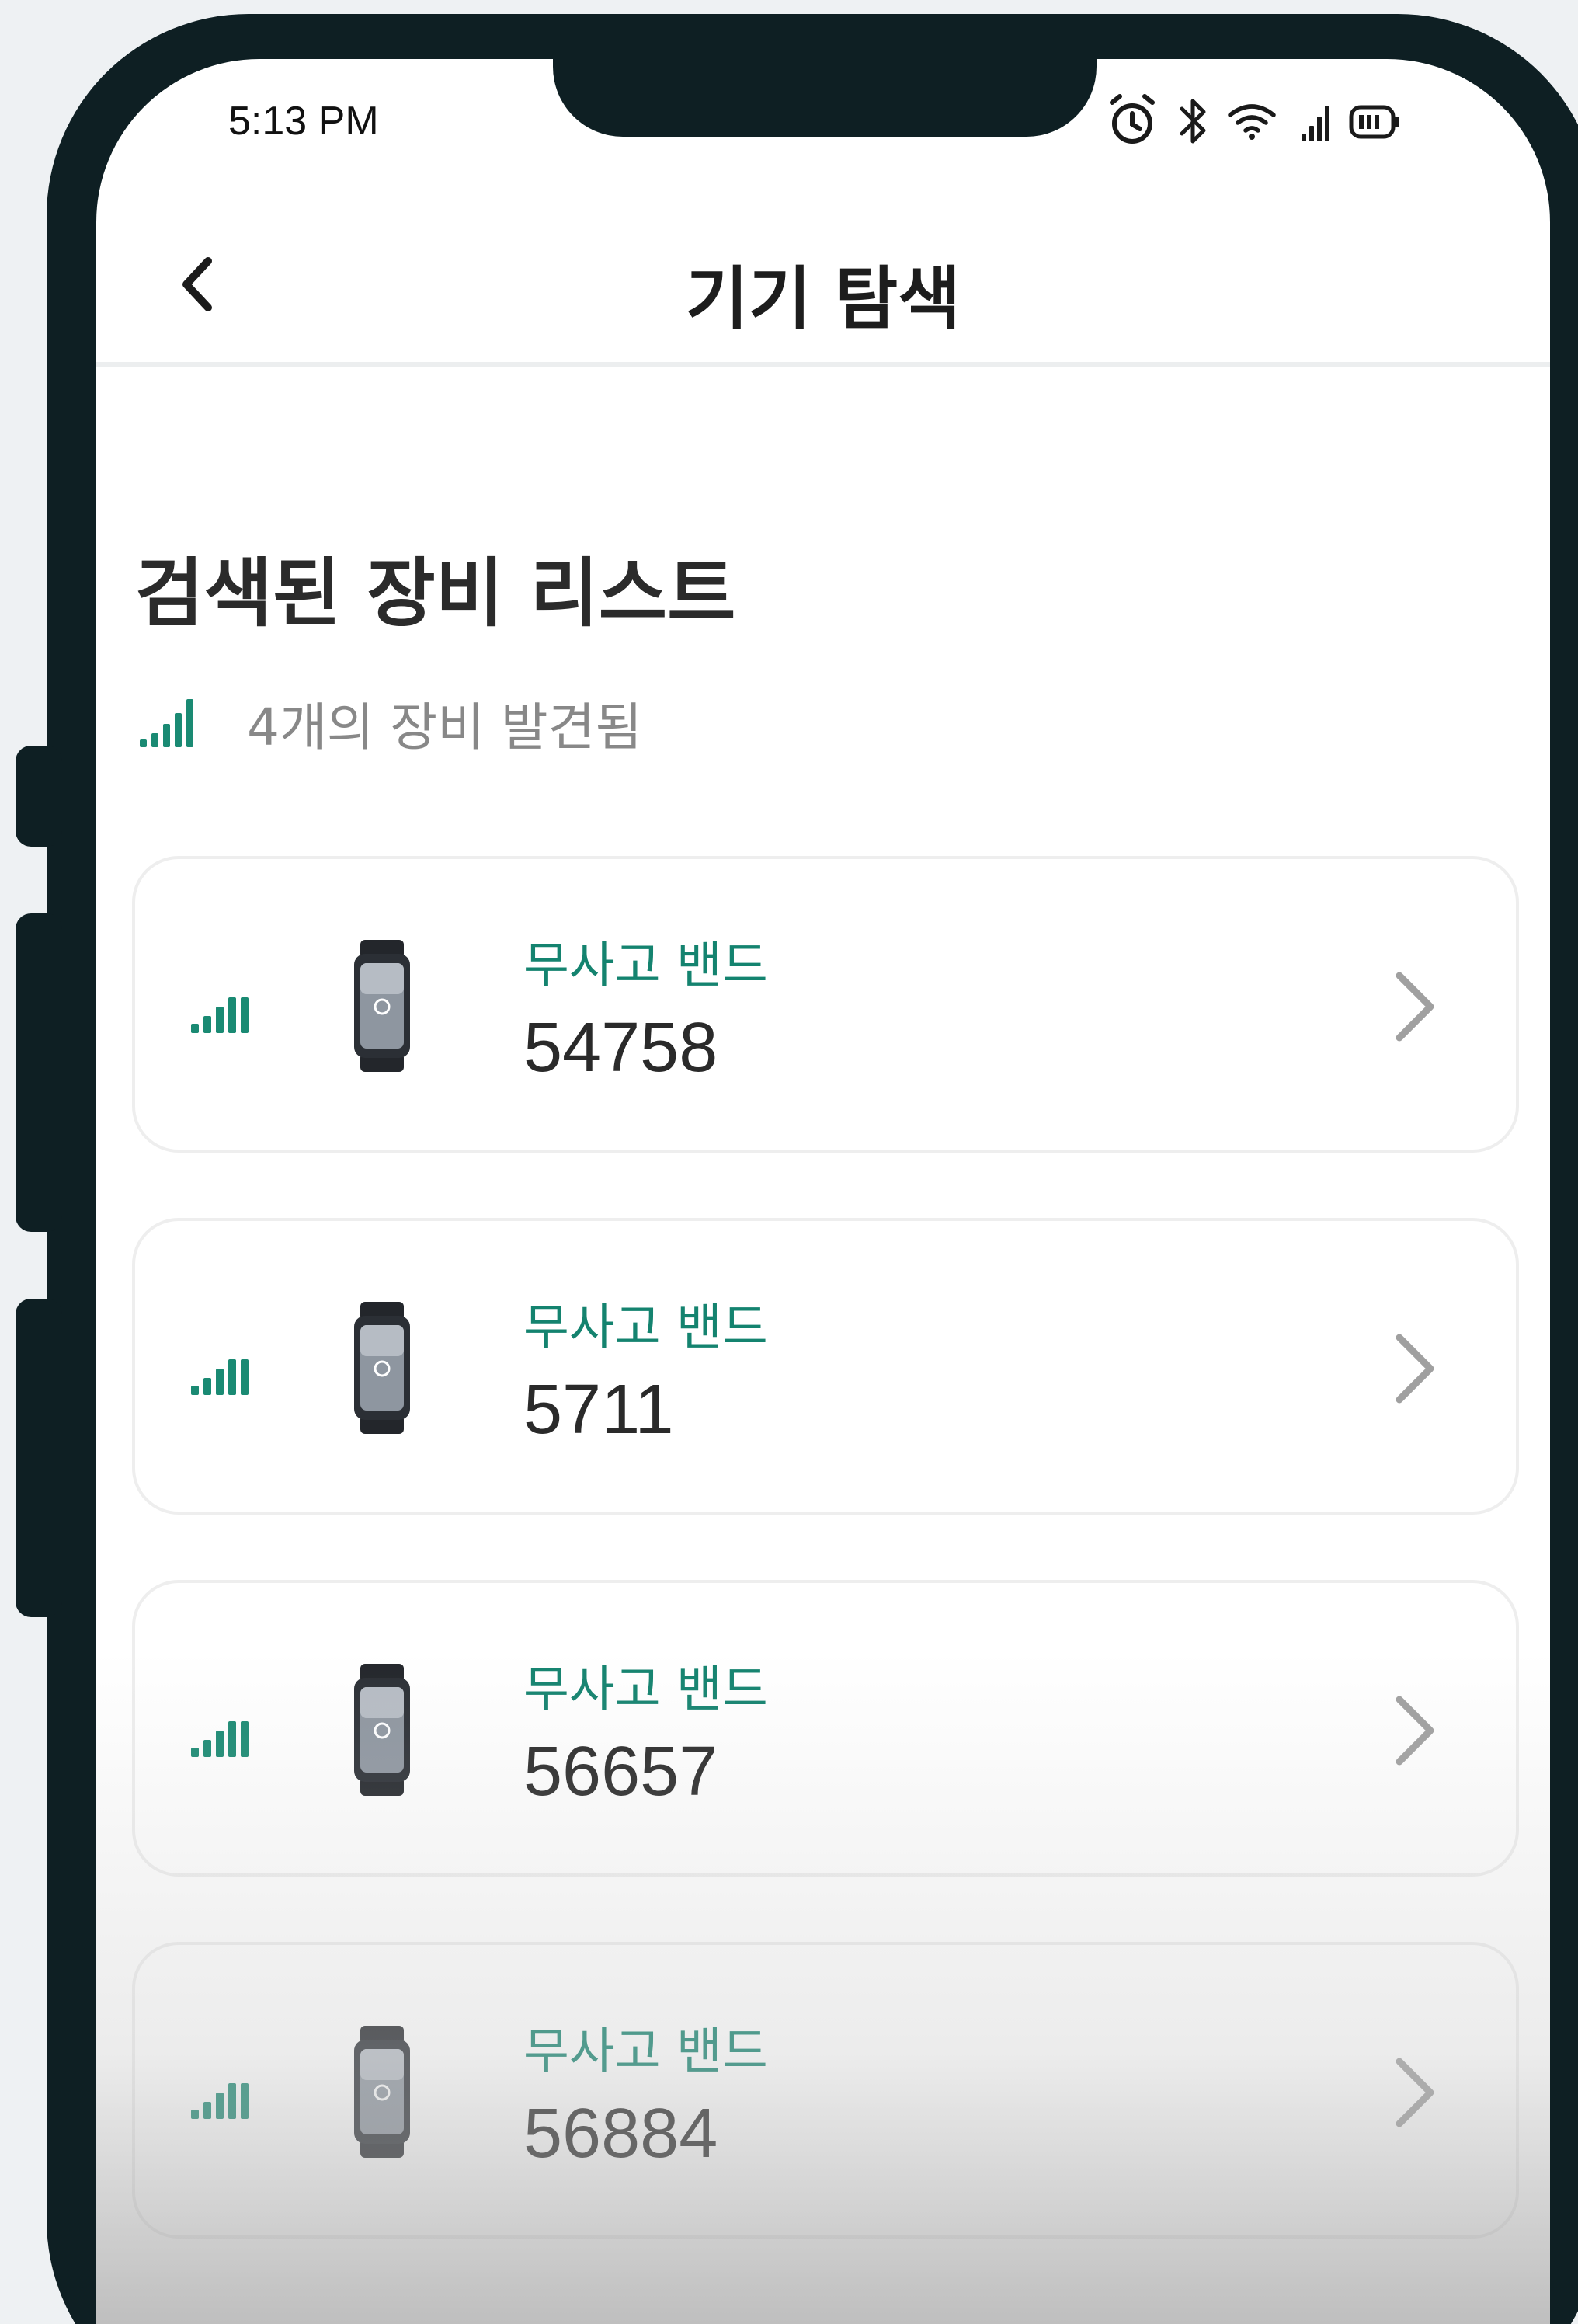  Describe the element at coordinates (620, 1048) in the screenshot. I see `device-id: 54758` at that location.